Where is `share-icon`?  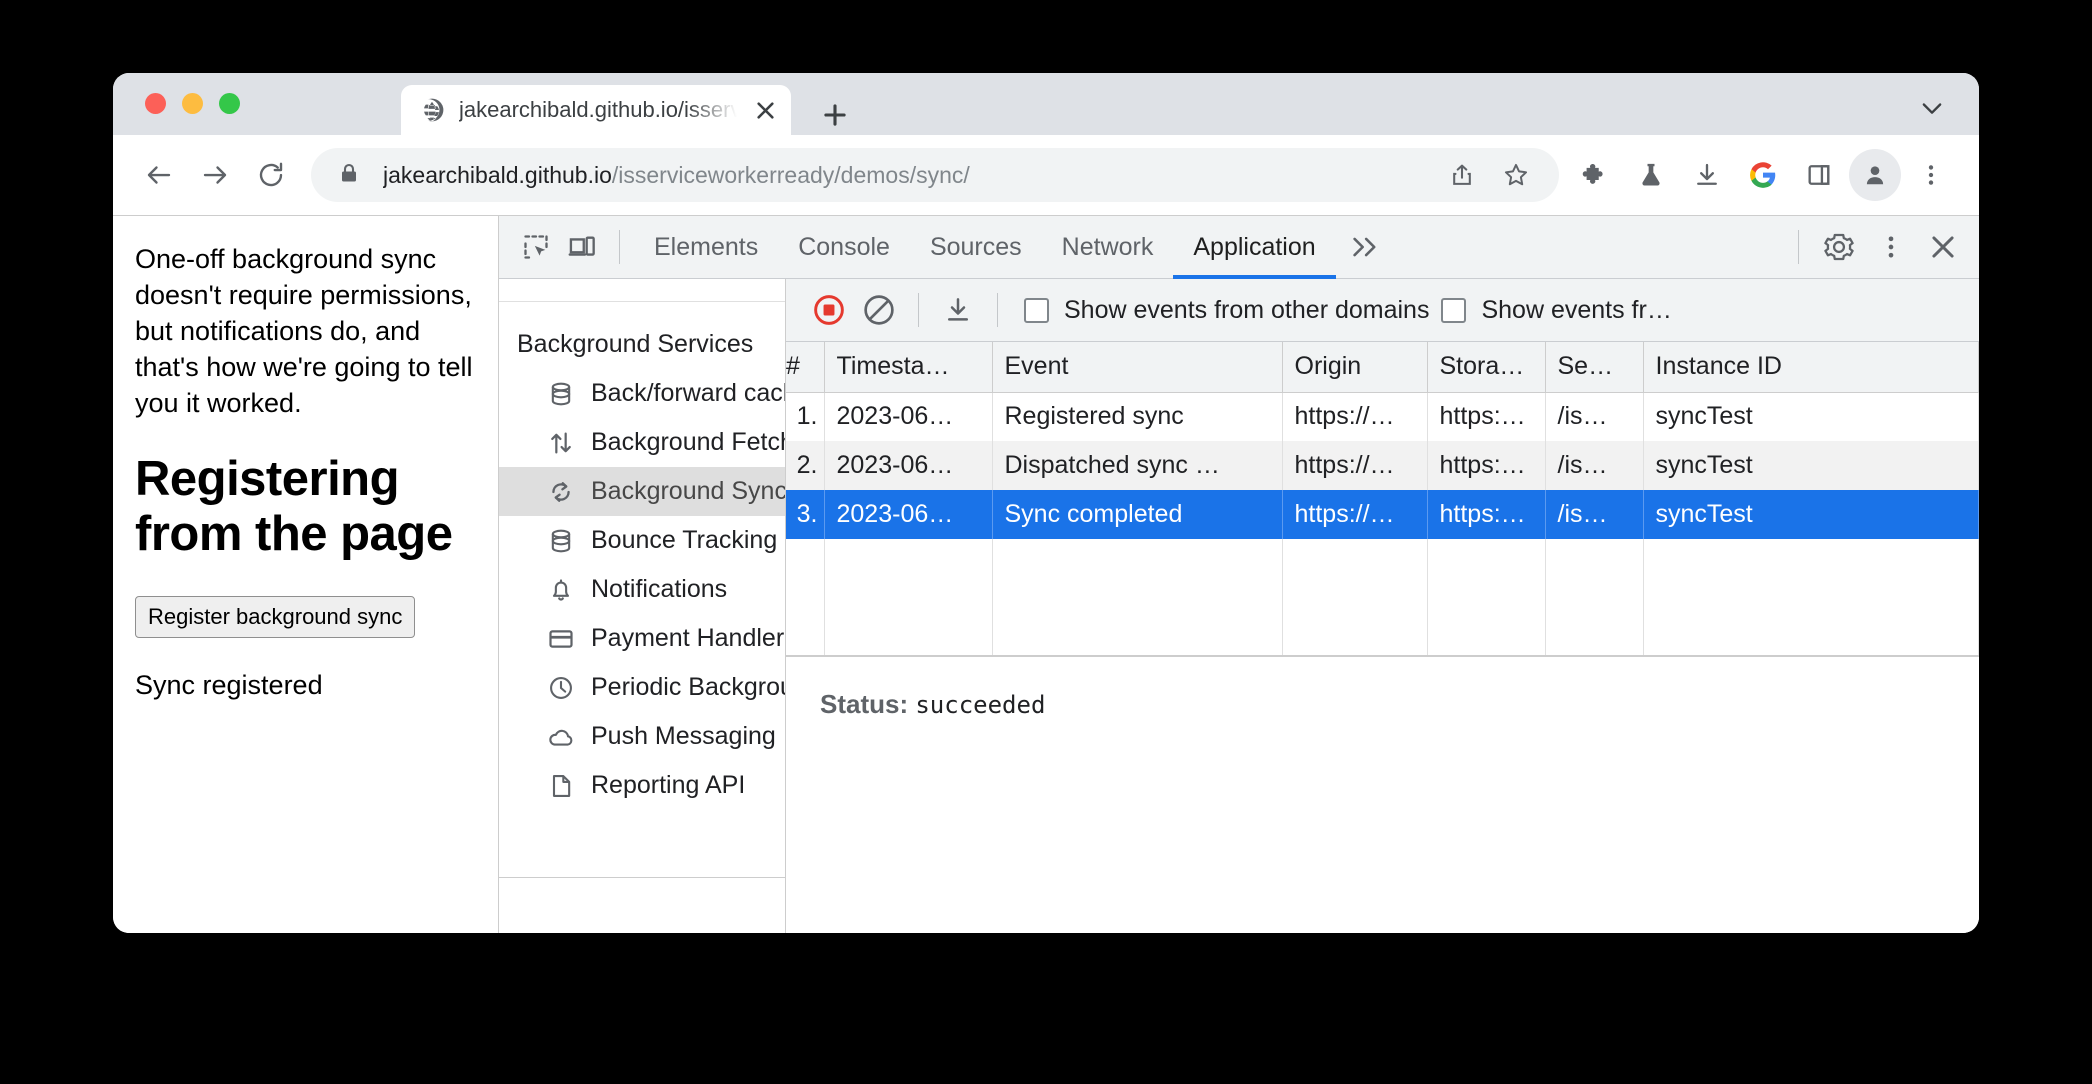 share-icon is located at coordinates (1462, 175).